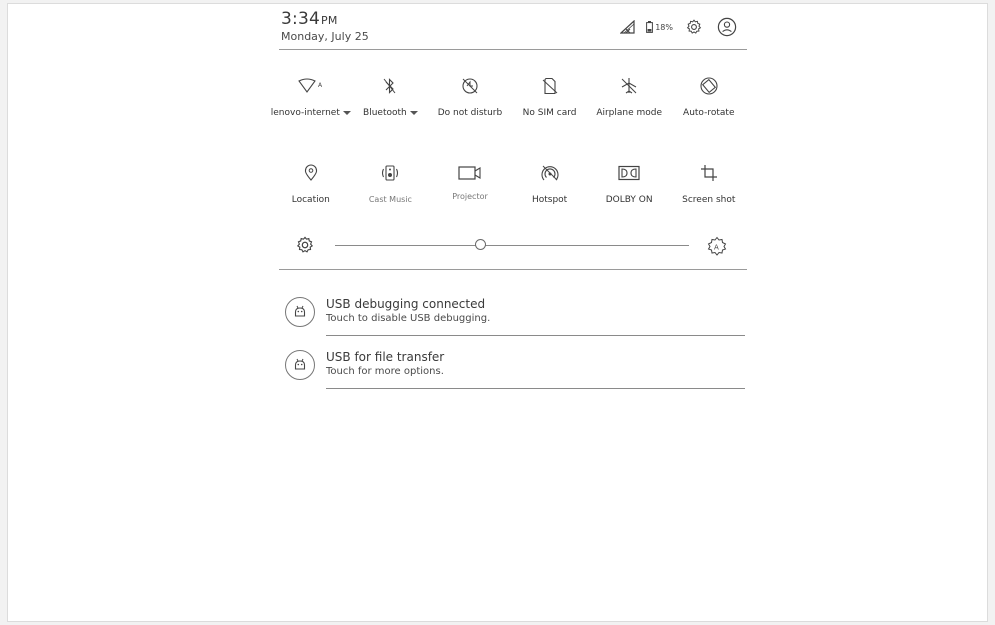 Image resolution: width=995 pixels, height=625 pixels. I want to click on hotspot-icon, so click(550, 173).